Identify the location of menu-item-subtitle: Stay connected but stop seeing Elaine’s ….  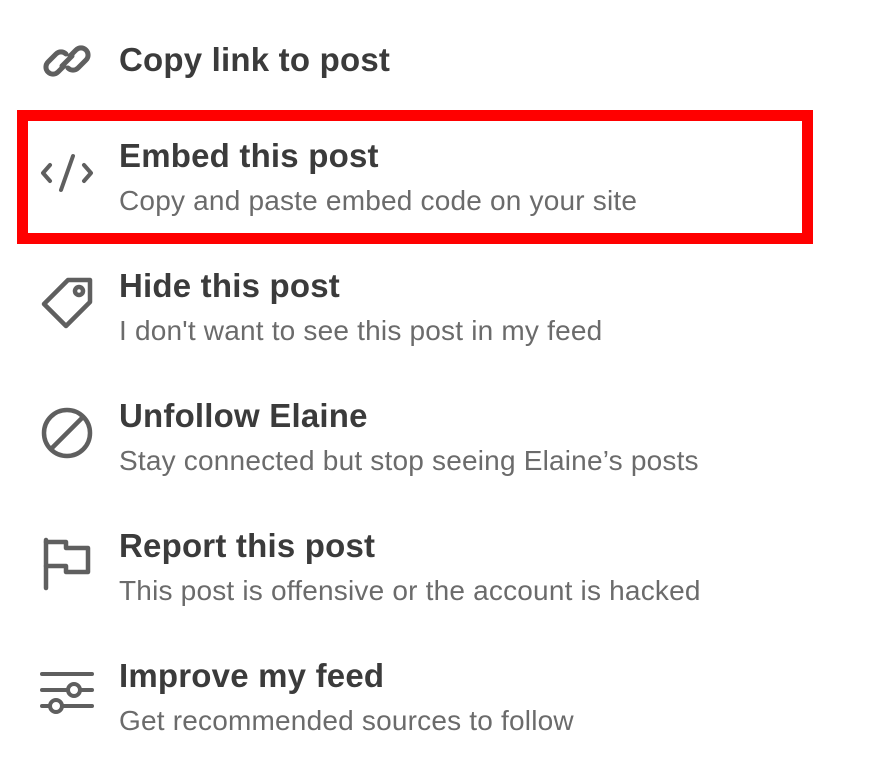
(409, 460).